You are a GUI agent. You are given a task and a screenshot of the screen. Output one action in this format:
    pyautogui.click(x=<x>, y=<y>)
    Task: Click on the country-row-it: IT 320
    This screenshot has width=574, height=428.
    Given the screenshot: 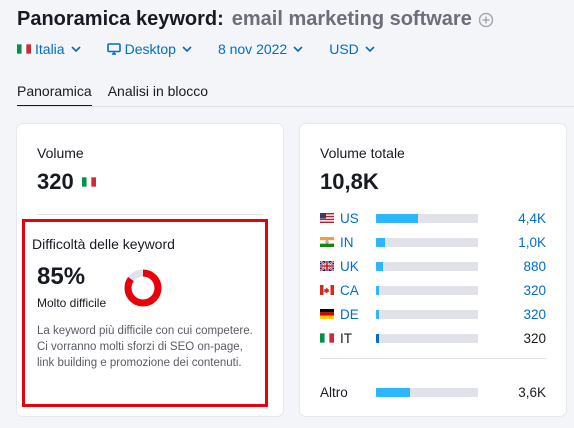 What is the action you would take?
    pyautogui.click(x=433, y=338)
    